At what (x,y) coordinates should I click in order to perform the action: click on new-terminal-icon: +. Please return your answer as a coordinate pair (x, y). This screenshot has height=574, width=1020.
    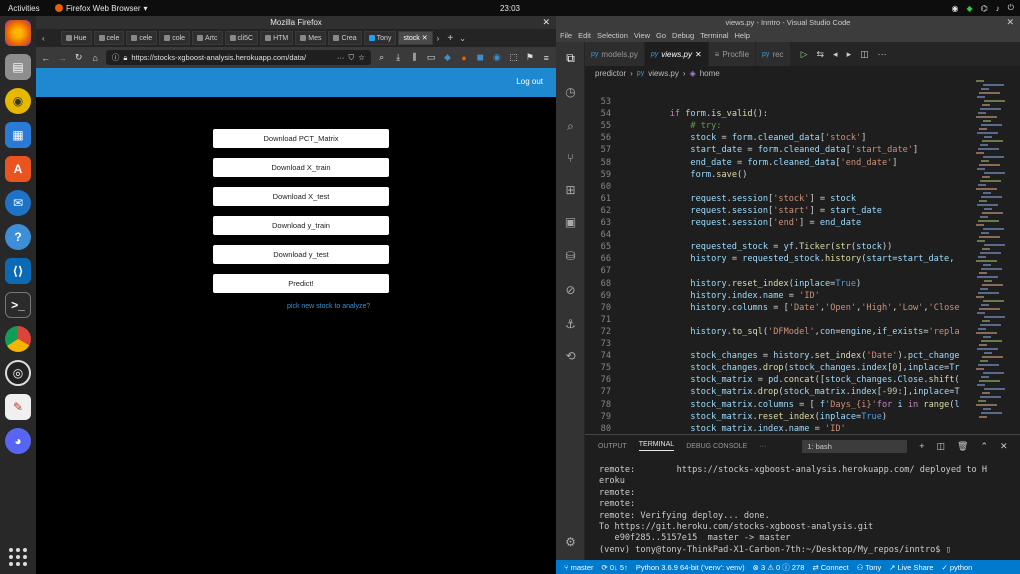
    Looking at the image, I should click on (921, 446).